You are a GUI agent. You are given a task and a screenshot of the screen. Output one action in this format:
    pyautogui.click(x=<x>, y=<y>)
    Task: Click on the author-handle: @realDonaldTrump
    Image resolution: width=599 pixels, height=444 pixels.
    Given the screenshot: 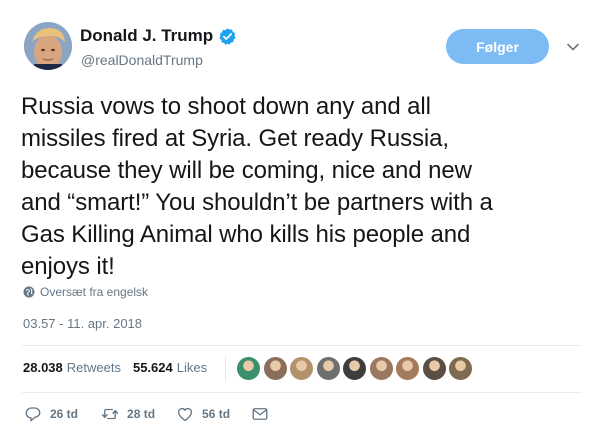 What is the action you would take?
    pyautogui.click(x=142, y=60)
    